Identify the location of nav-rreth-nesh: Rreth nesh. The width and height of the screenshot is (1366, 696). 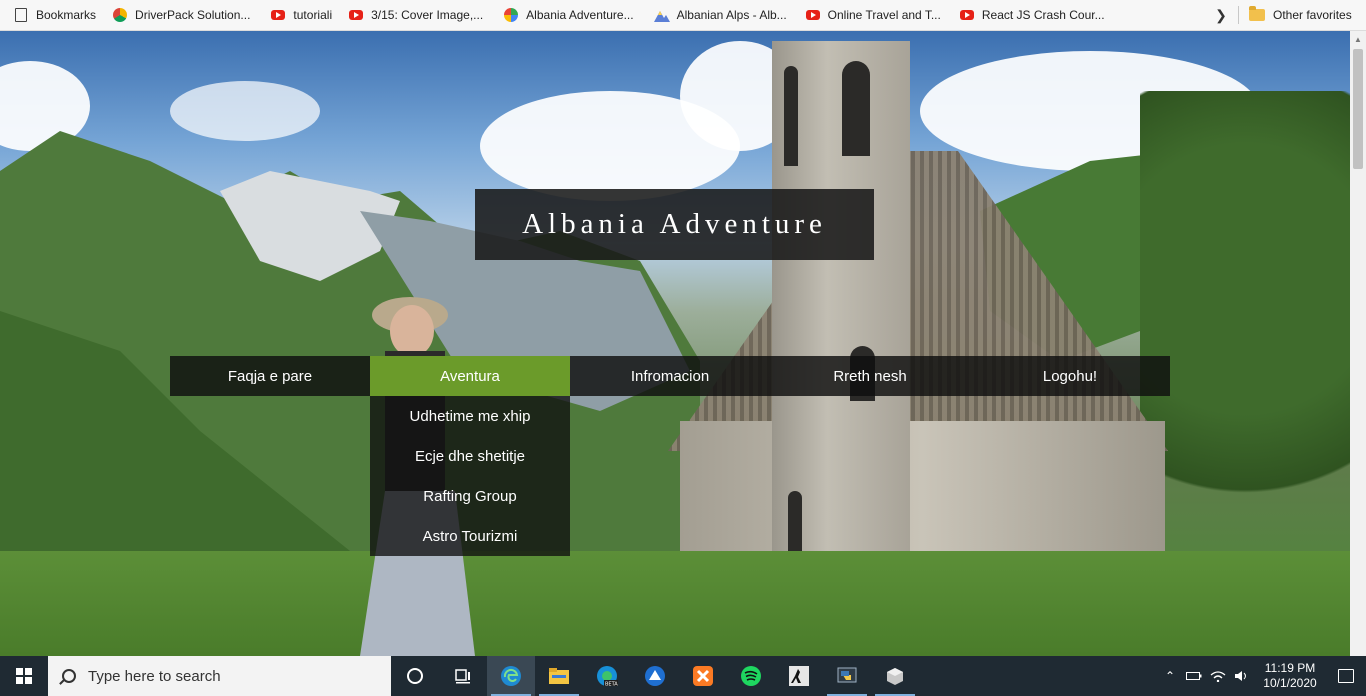
(870, 376).